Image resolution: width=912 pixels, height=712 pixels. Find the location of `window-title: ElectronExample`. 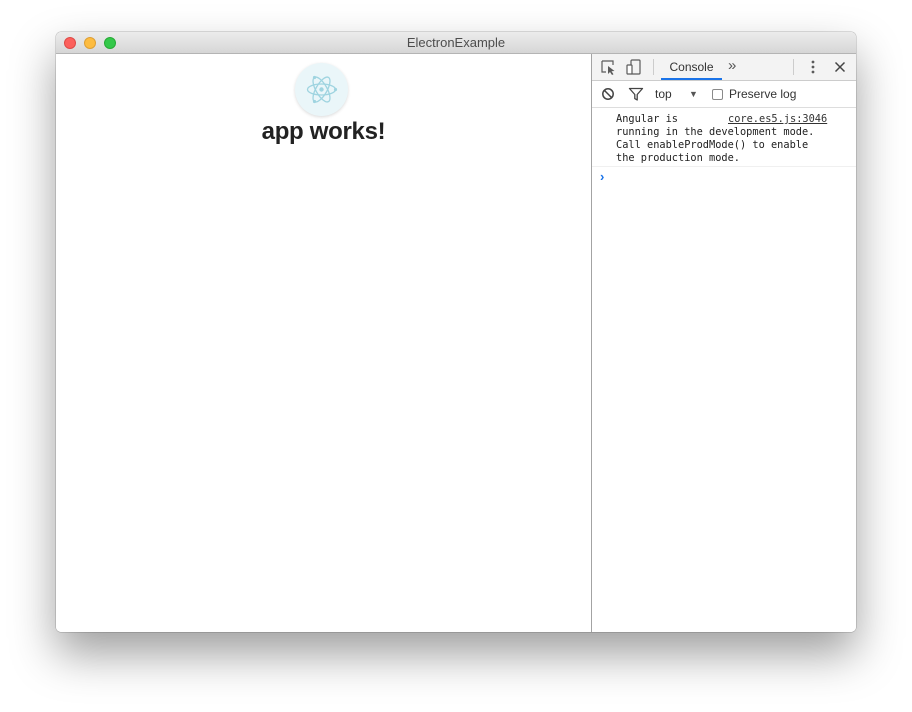

window-title: ElectronExample is located at coordinates (456, 42).